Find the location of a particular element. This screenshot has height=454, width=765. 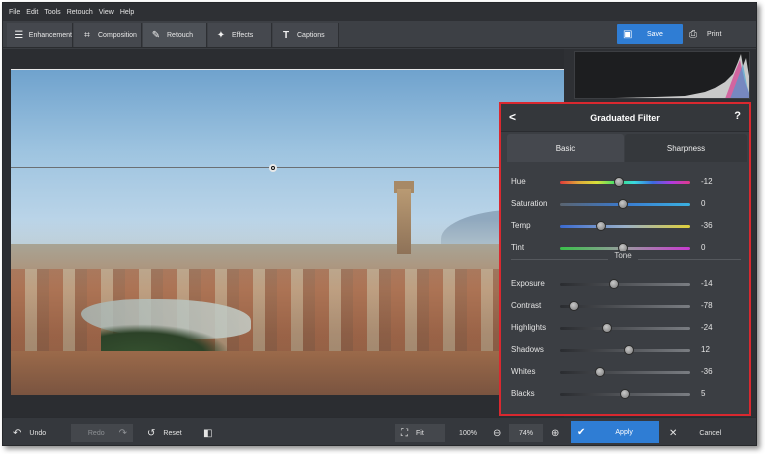

zoom-100-button: 100% is located at coordinates (468, 433).